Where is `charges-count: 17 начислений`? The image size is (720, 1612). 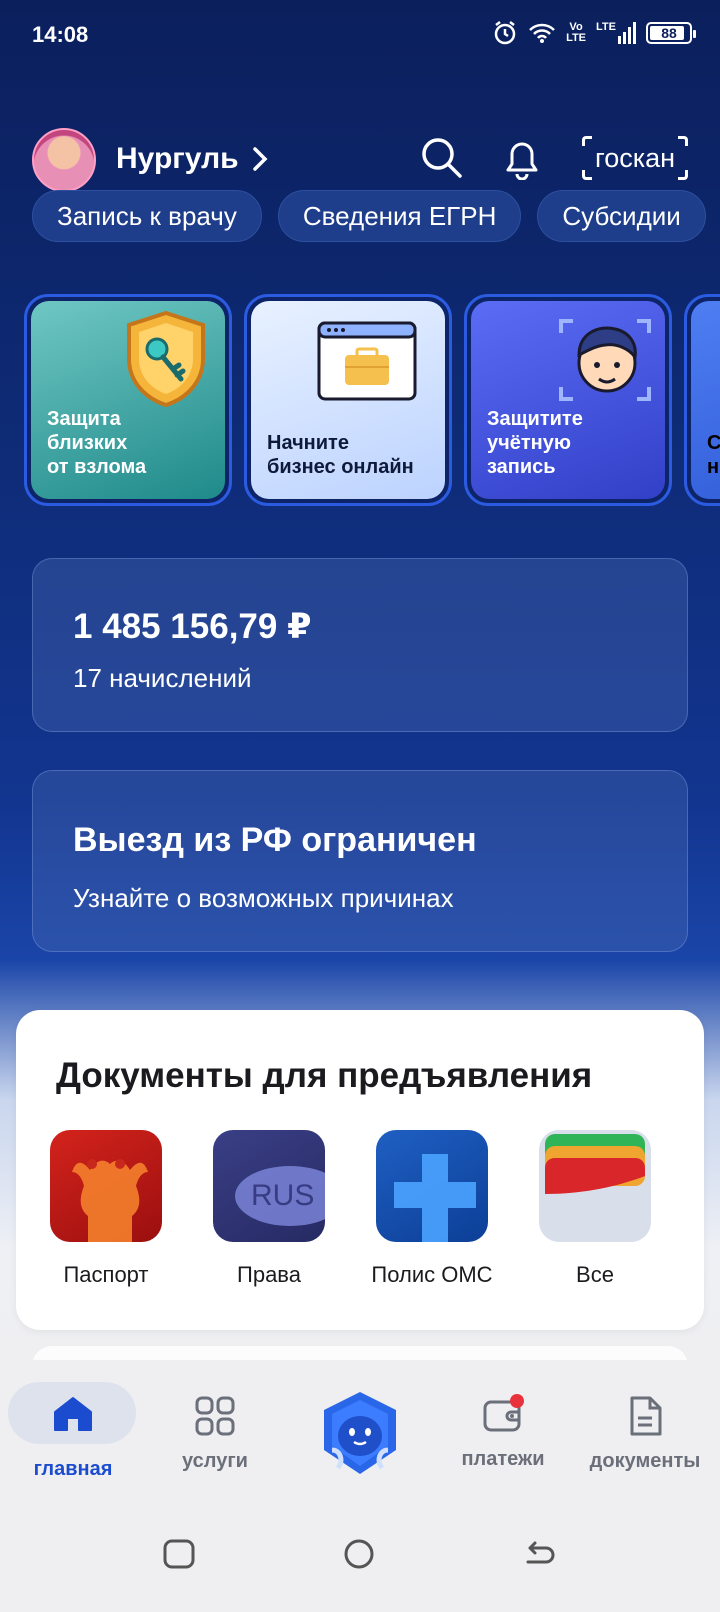
charges-count: 17 начислений is located at coordinates (162, 678).